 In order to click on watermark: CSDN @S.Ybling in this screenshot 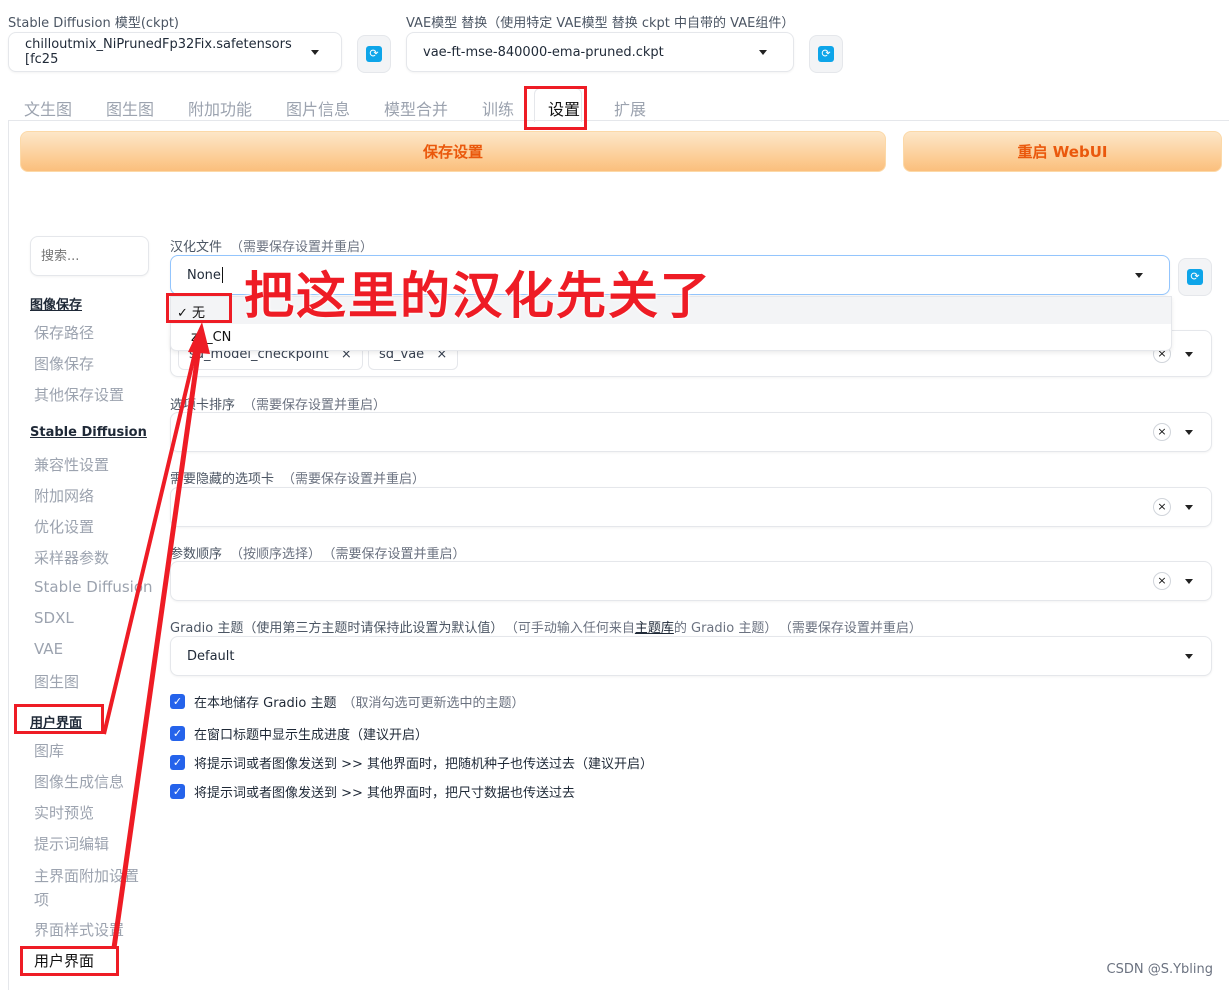, I will do `click(1160, 969)`.